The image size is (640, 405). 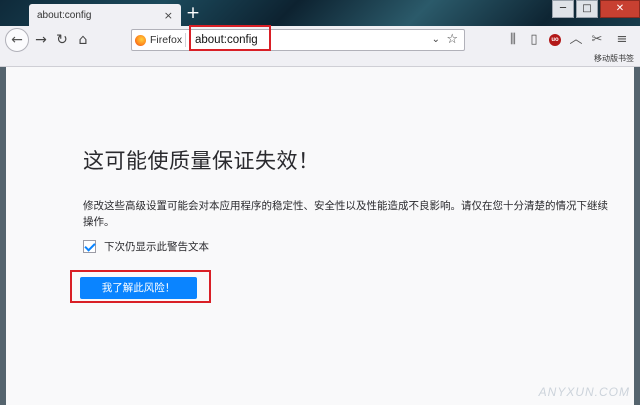 I want to click on warning-checkbox-row: 下次仍显示此警告文本, so click(x=146, y=246).